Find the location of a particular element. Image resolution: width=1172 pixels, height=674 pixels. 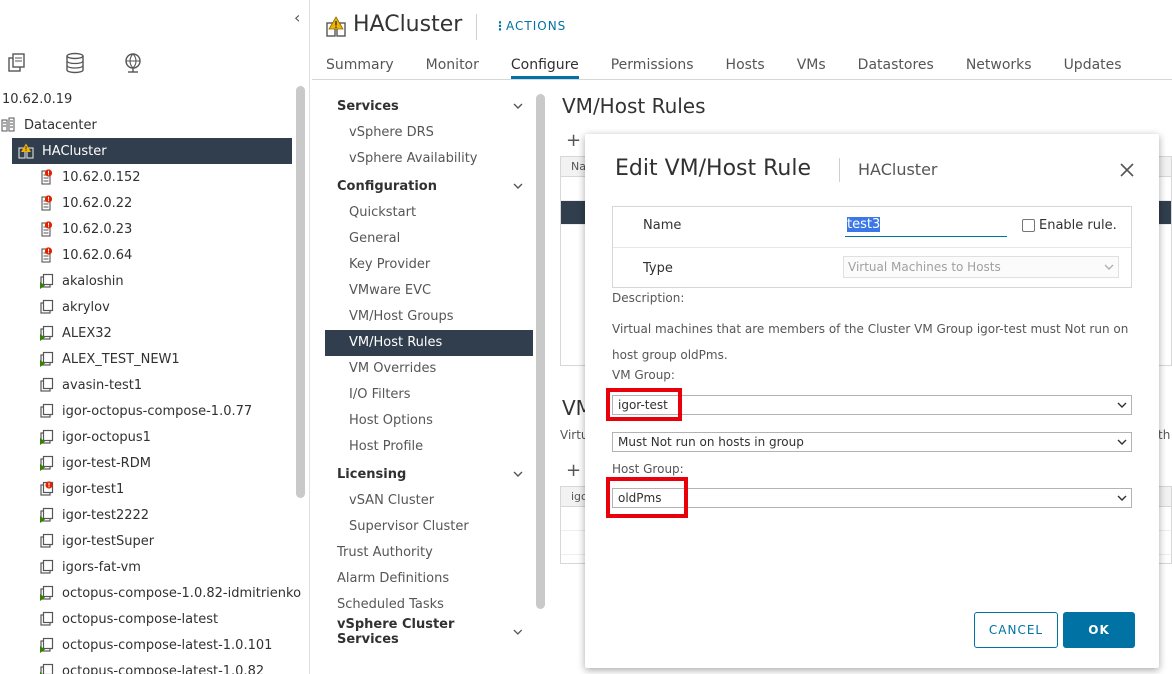

subnav-item-vm-overrides: VM Overrides is located at coordinates (429, 369).